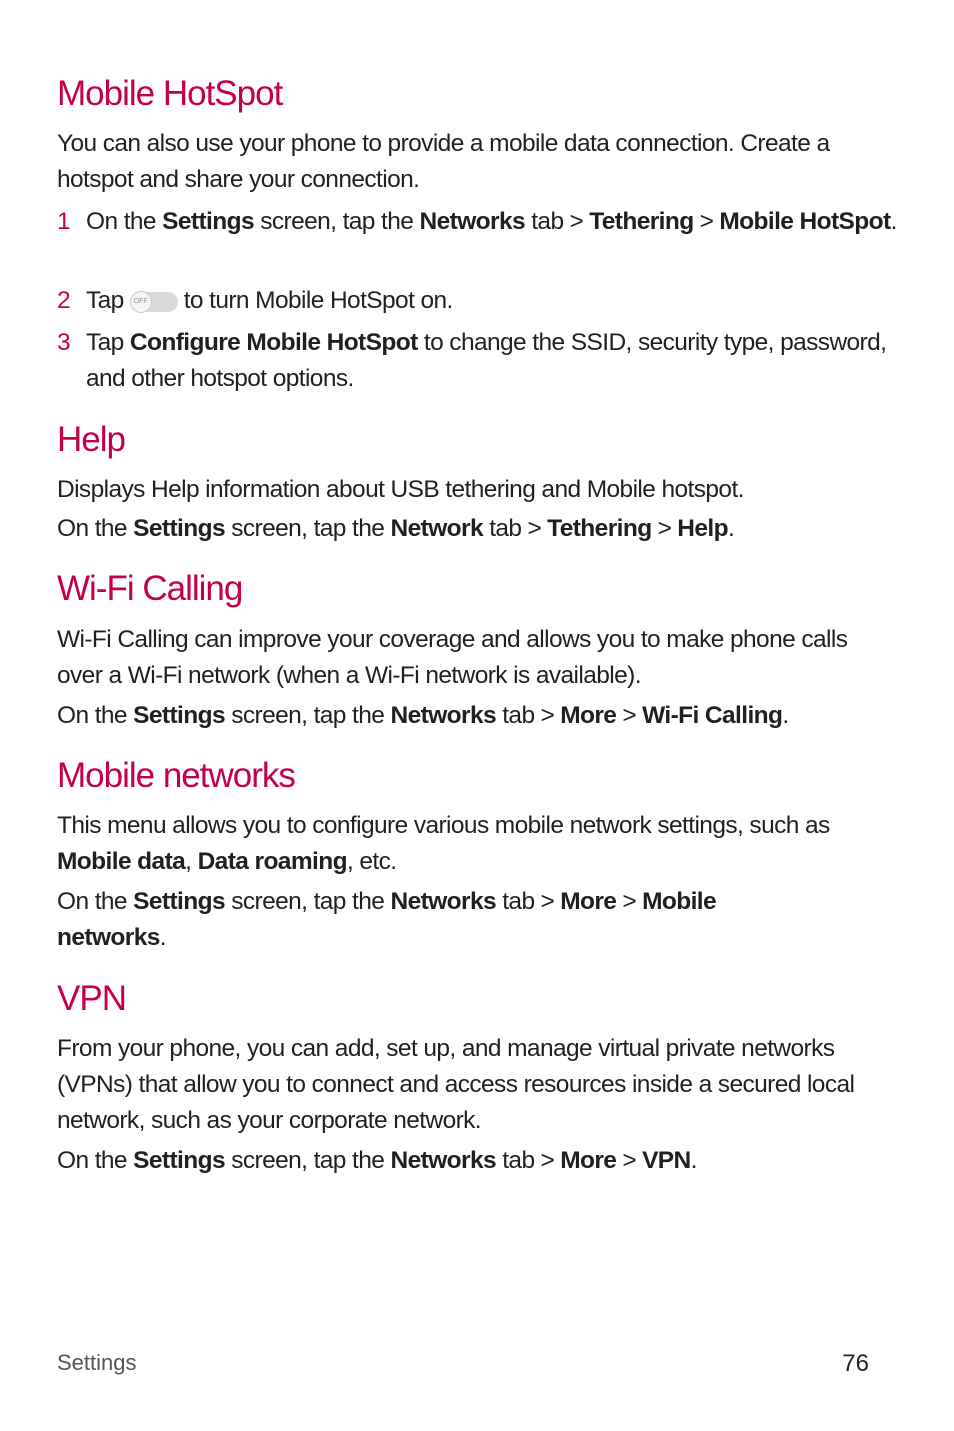  What do you see at coordinates (666, 1160) in the screenshot?
I see `vpn-label: VPN` at bounding box center [666, 1160].